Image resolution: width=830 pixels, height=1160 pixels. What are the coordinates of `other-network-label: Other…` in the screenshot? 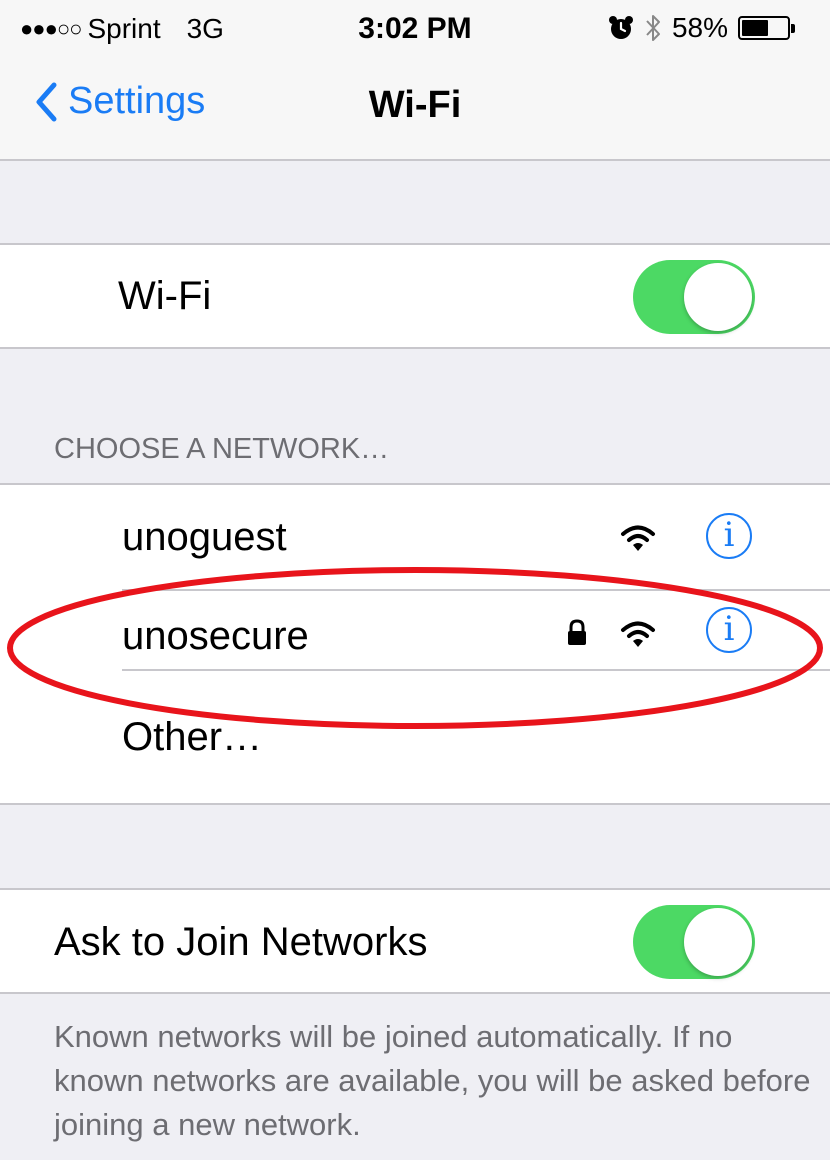 It's located at (192, 737).